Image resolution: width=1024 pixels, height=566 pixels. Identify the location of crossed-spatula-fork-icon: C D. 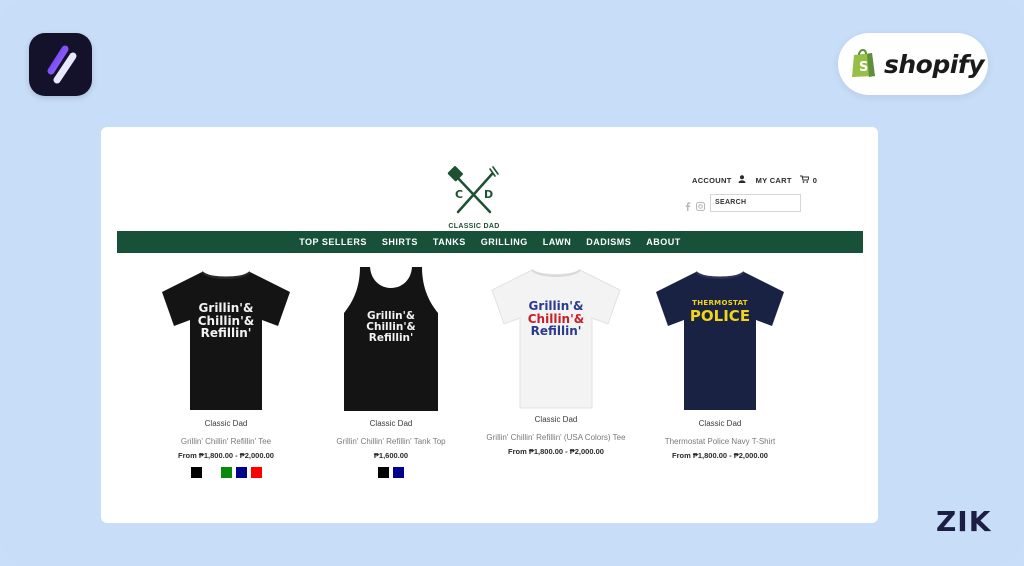
(473, 190).